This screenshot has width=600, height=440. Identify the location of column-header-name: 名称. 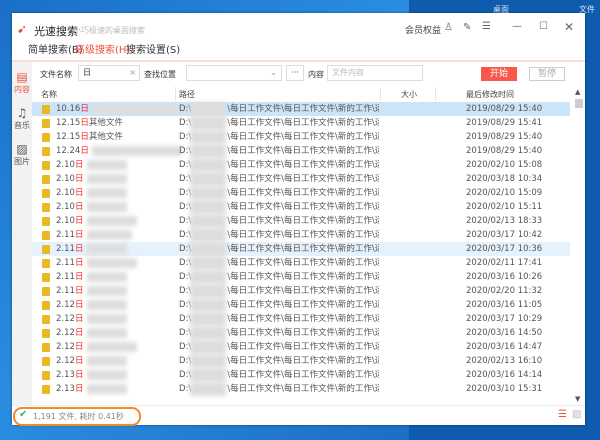
(49, 94).